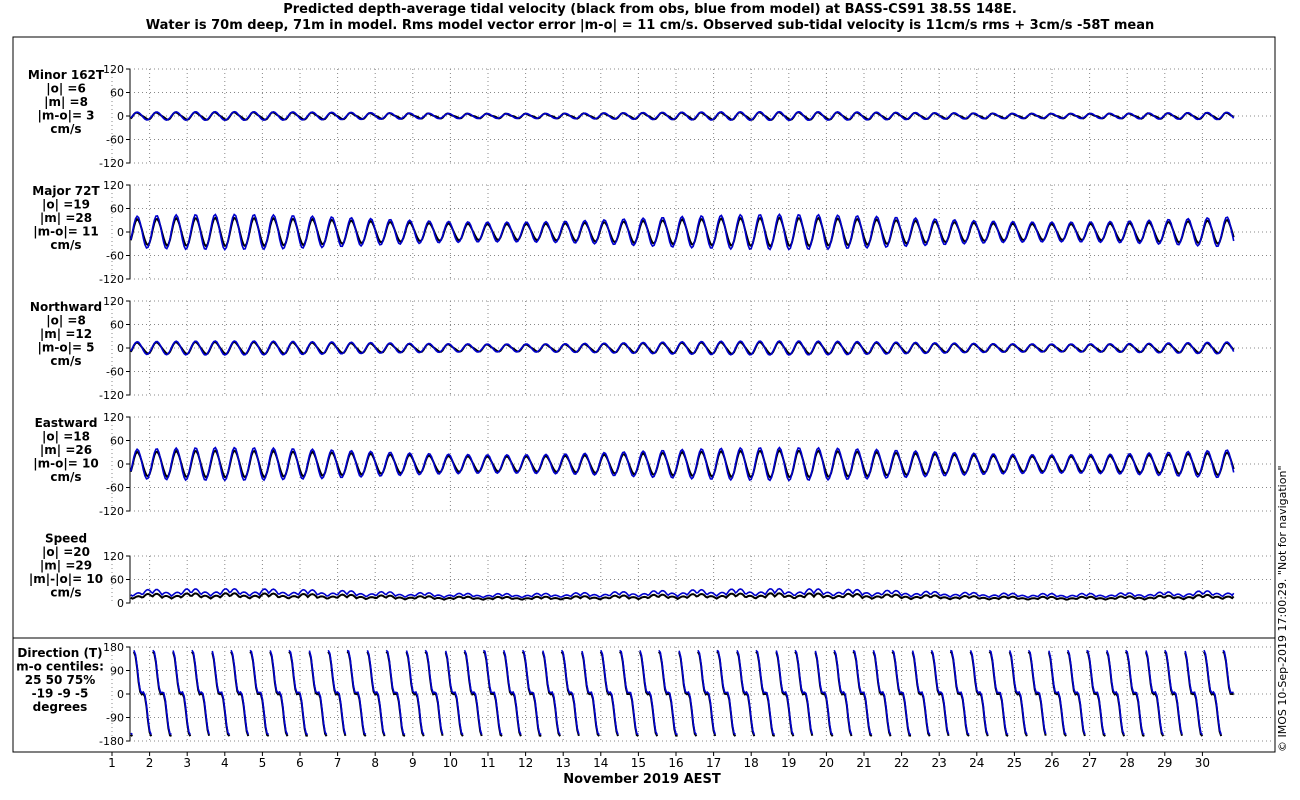 The image size is (1300, 800). Describe the element at coordinates (65, 464) in the screenshot. I see `panel-label-line: |m-o|= 10` at that location.